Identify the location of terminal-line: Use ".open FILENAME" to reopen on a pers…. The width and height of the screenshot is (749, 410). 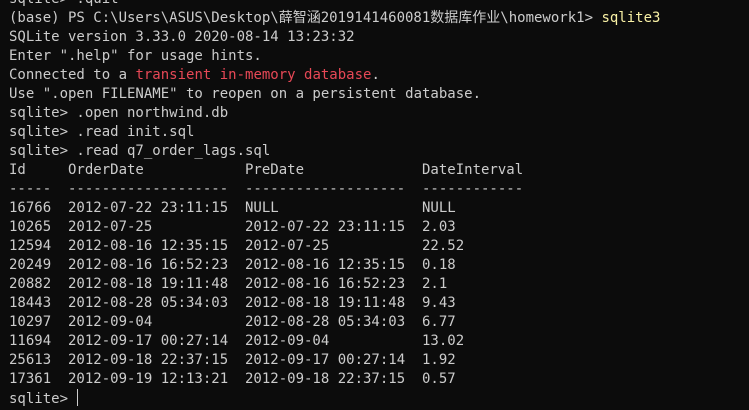
(245, 94).